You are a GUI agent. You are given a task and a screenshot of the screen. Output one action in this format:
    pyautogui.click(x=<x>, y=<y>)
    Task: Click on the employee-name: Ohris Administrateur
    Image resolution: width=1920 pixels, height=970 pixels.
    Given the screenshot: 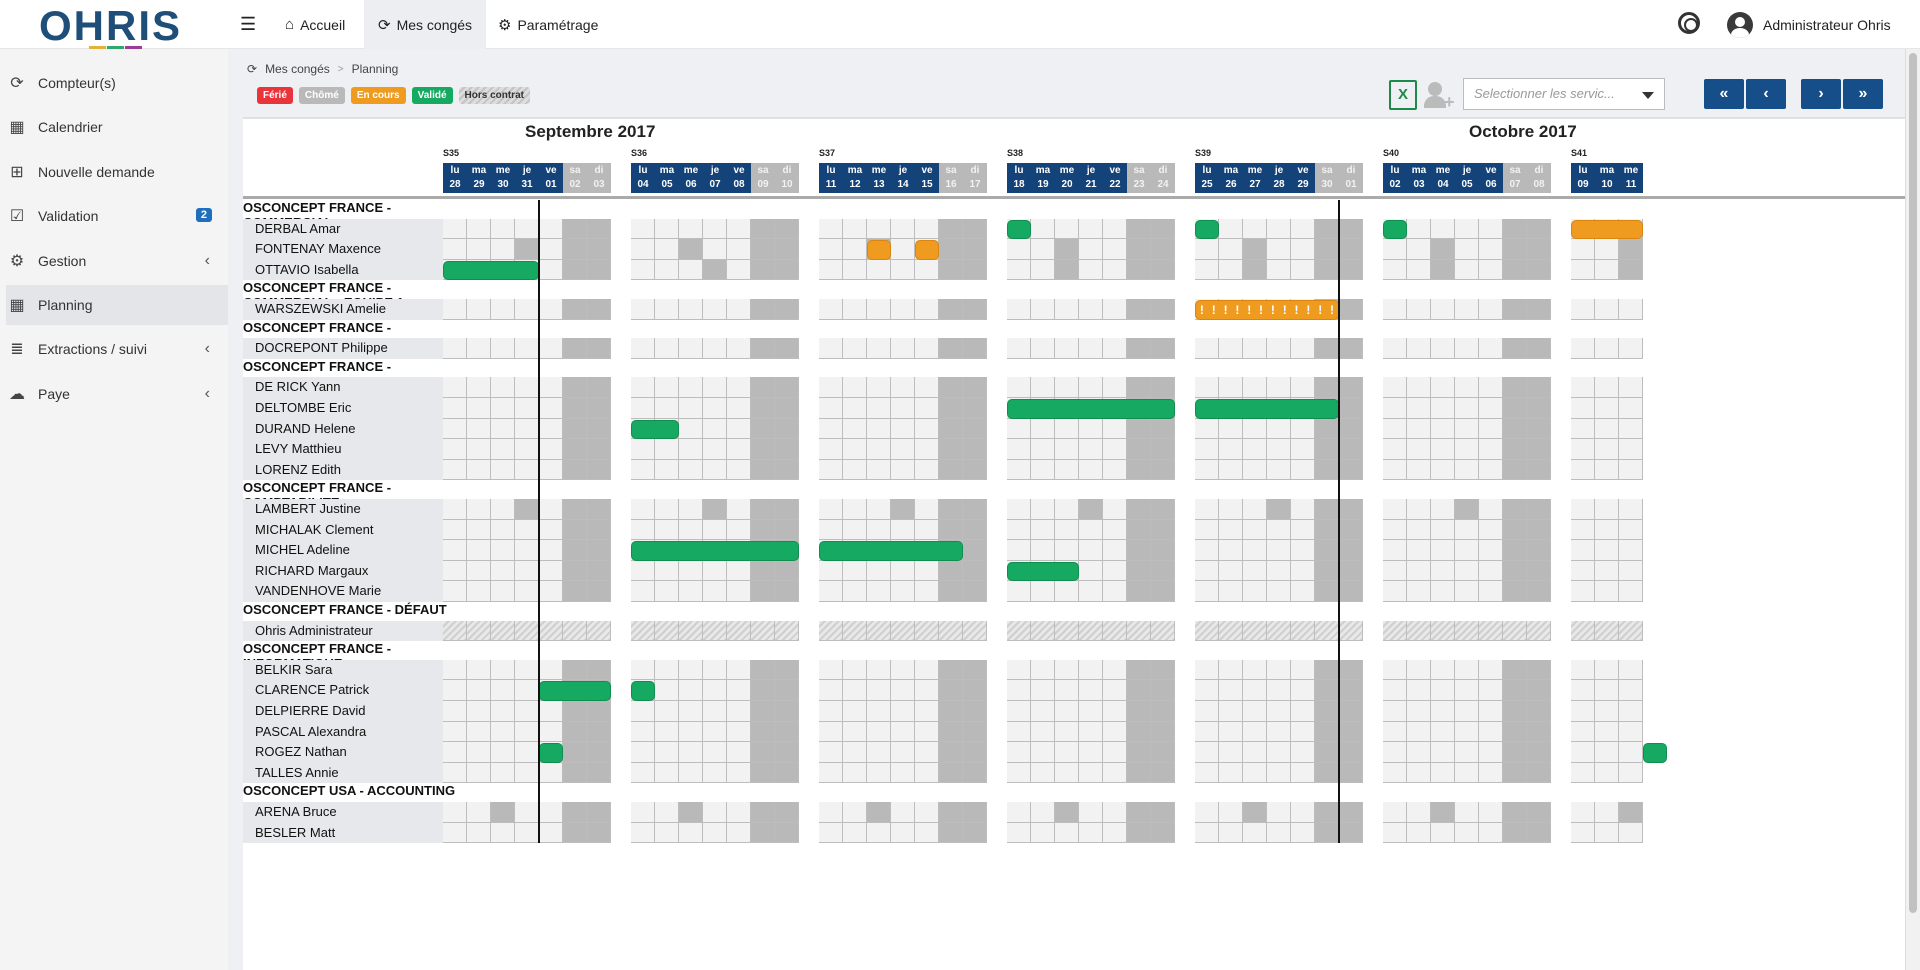 What is the action you would take?
    pyautogui.click(x=343, y=631)
    